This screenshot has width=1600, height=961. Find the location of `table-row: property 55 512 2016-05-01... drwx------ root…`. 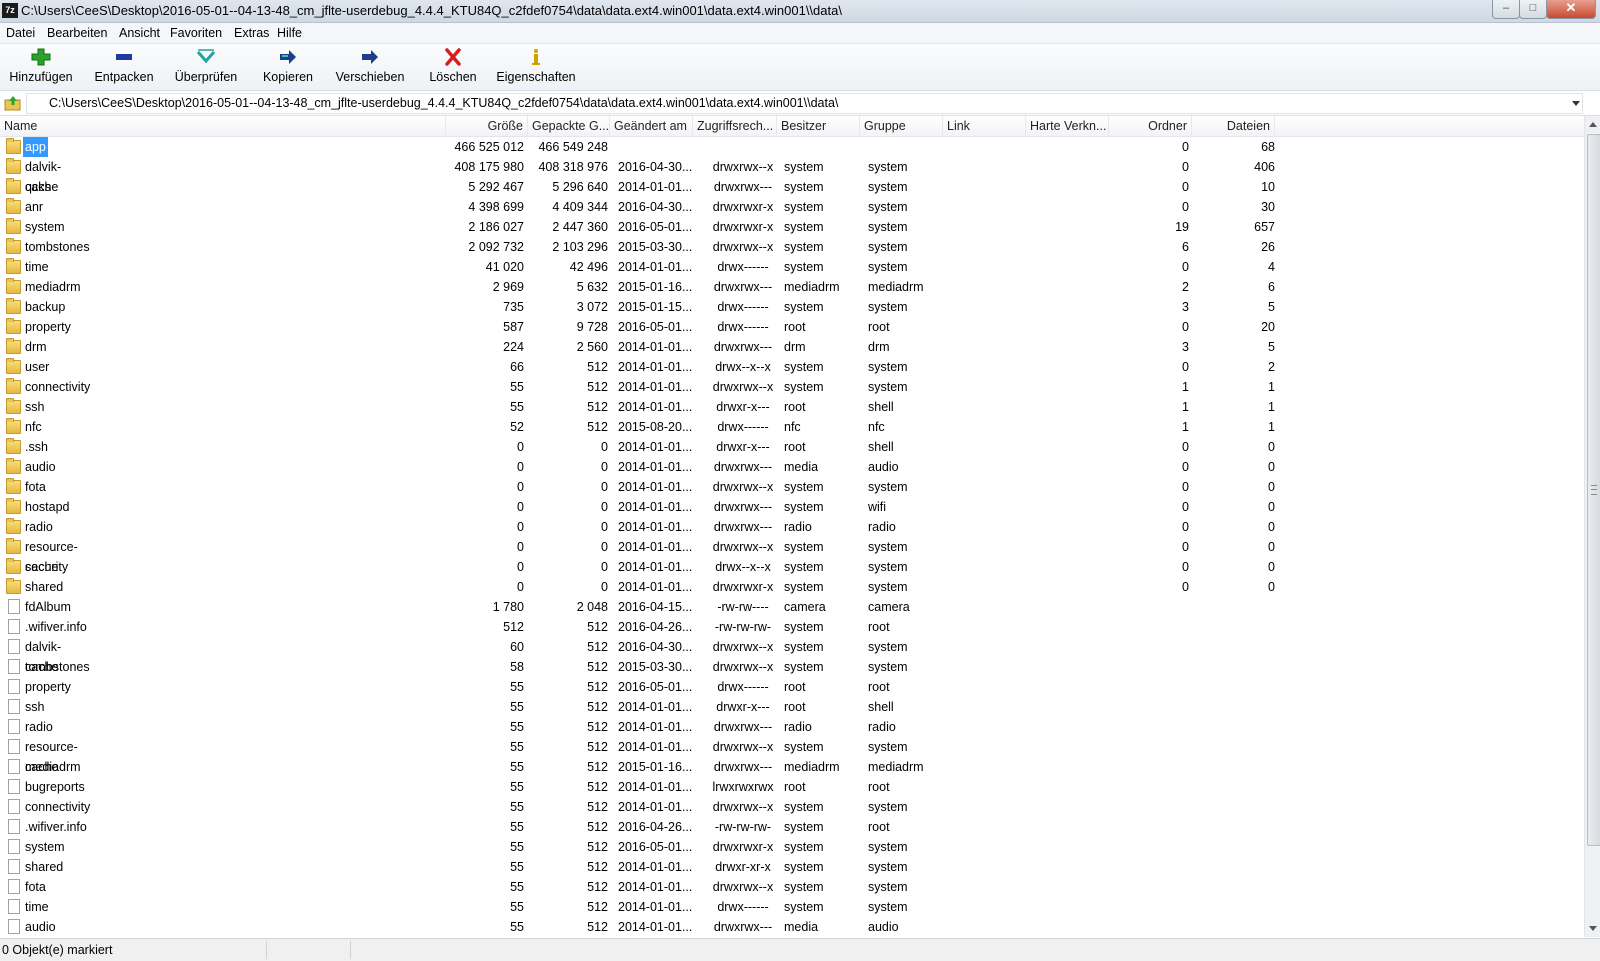

table-row: property 55 512 2016-05-01... drwx------ root… is located at coordinates (792, 687).